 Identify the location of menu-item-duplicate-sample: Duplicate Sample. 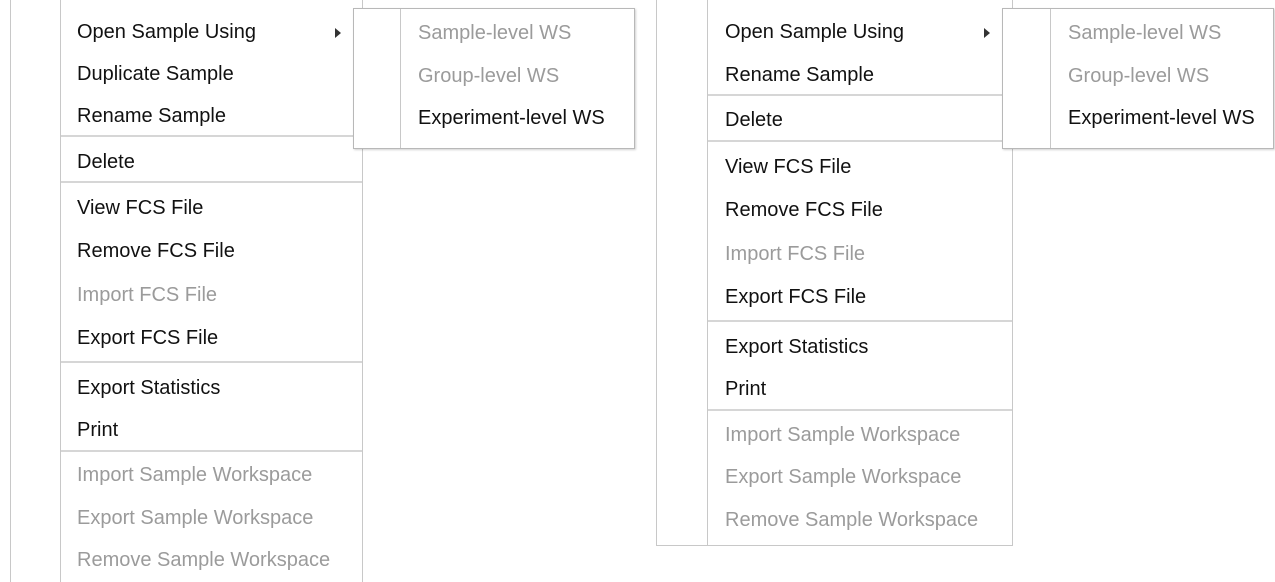
(219, 74).